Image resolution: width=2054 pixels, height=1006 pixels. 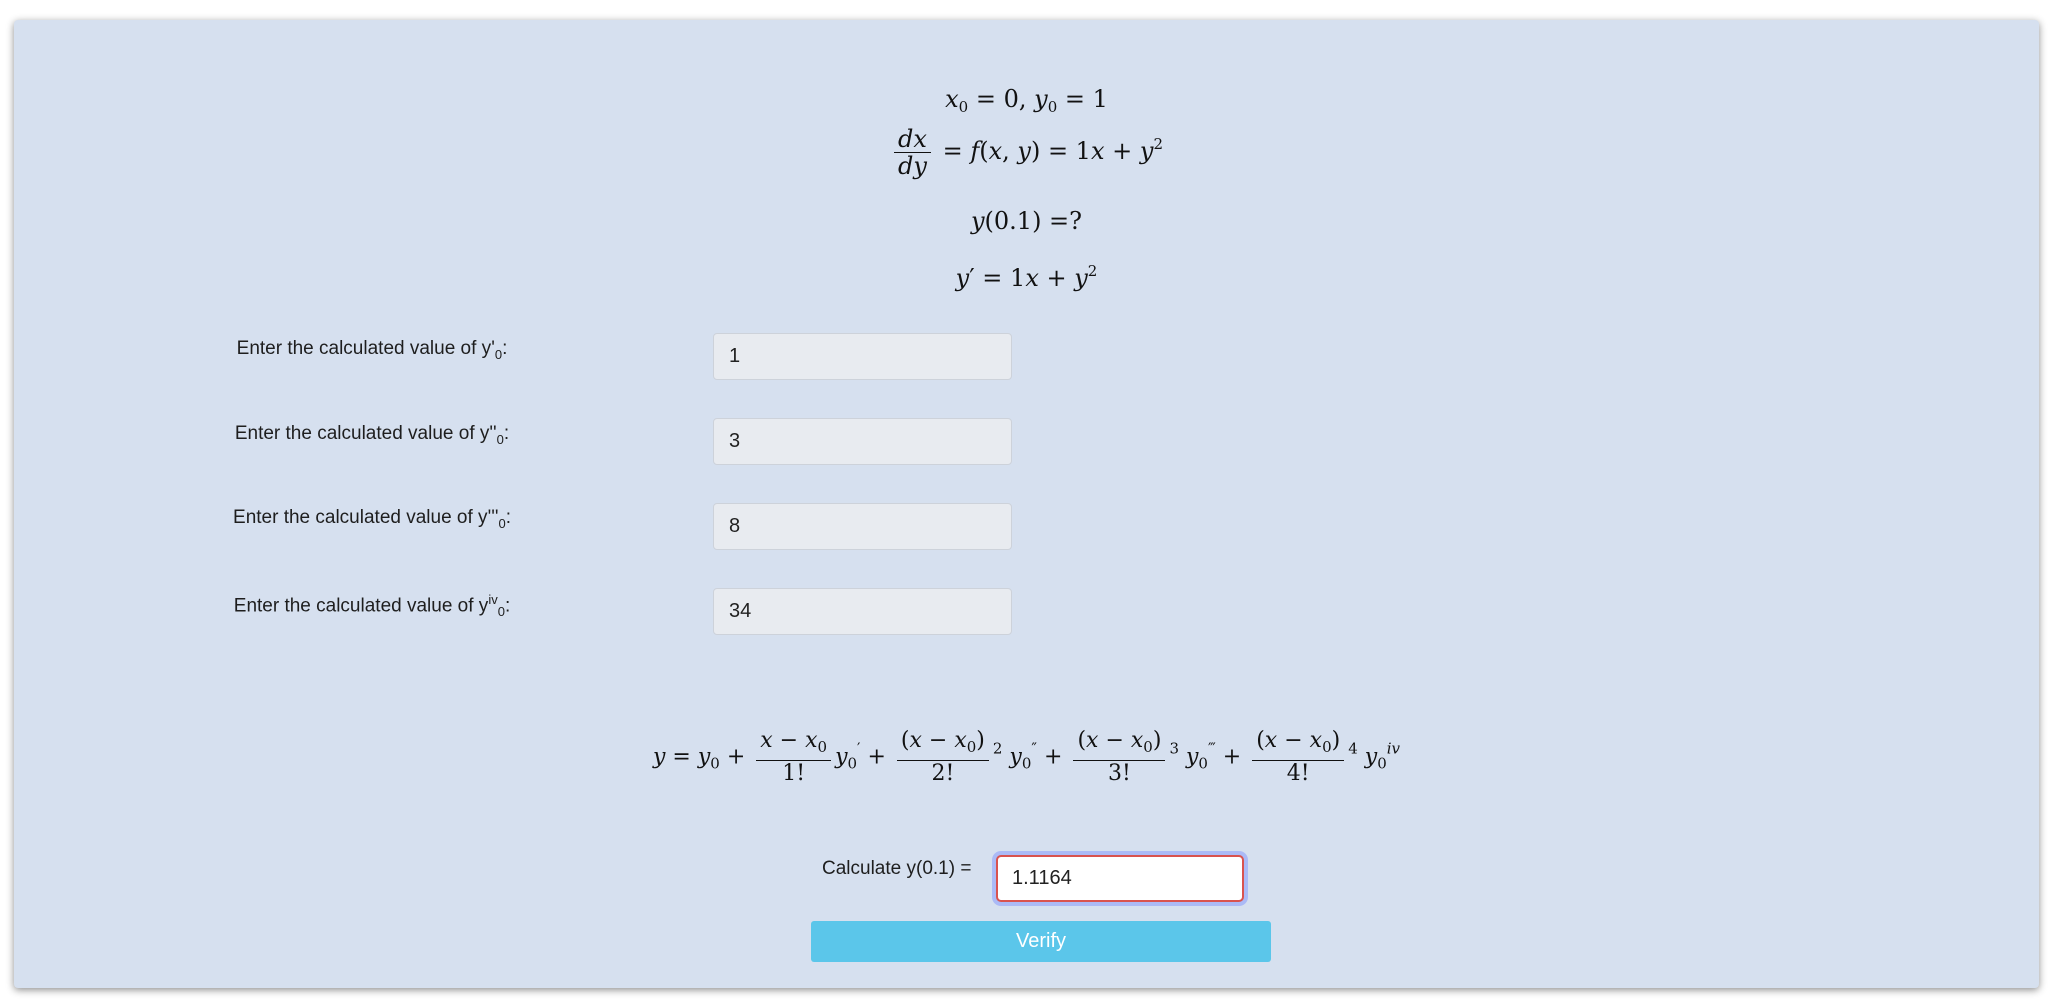 What do you see at coordinates (372, 519) in the screenshot?
I see `y-triple-prime-0-label: Enter the calculated value of y'''0:` at bounding box center [372, 519].